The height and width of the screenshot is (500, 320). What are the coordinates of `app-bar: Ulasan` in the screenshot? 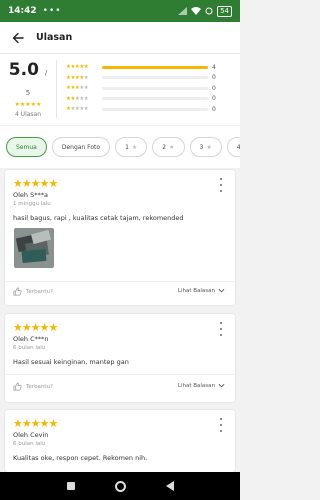 It's located at (120, 38).